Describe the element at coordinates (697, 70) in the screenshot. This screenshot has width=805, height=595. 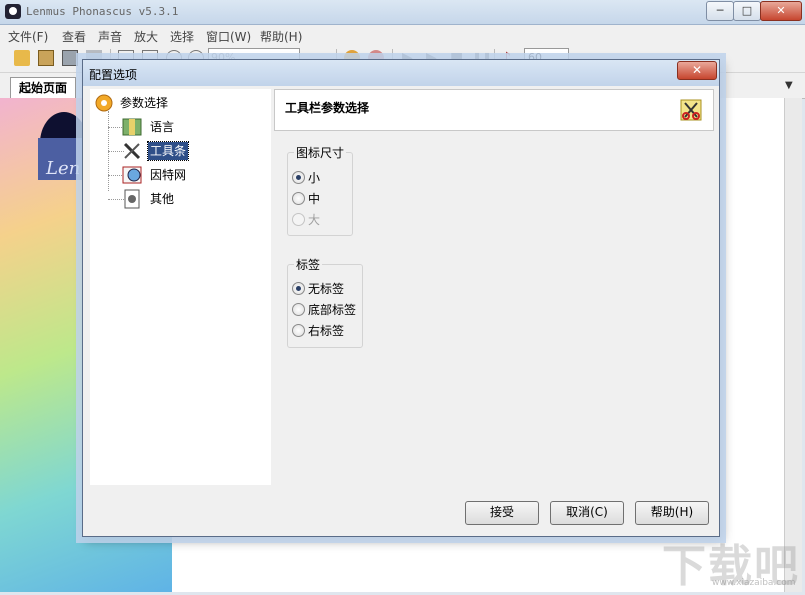
I see `dialog-close-button: ✕` at that location.